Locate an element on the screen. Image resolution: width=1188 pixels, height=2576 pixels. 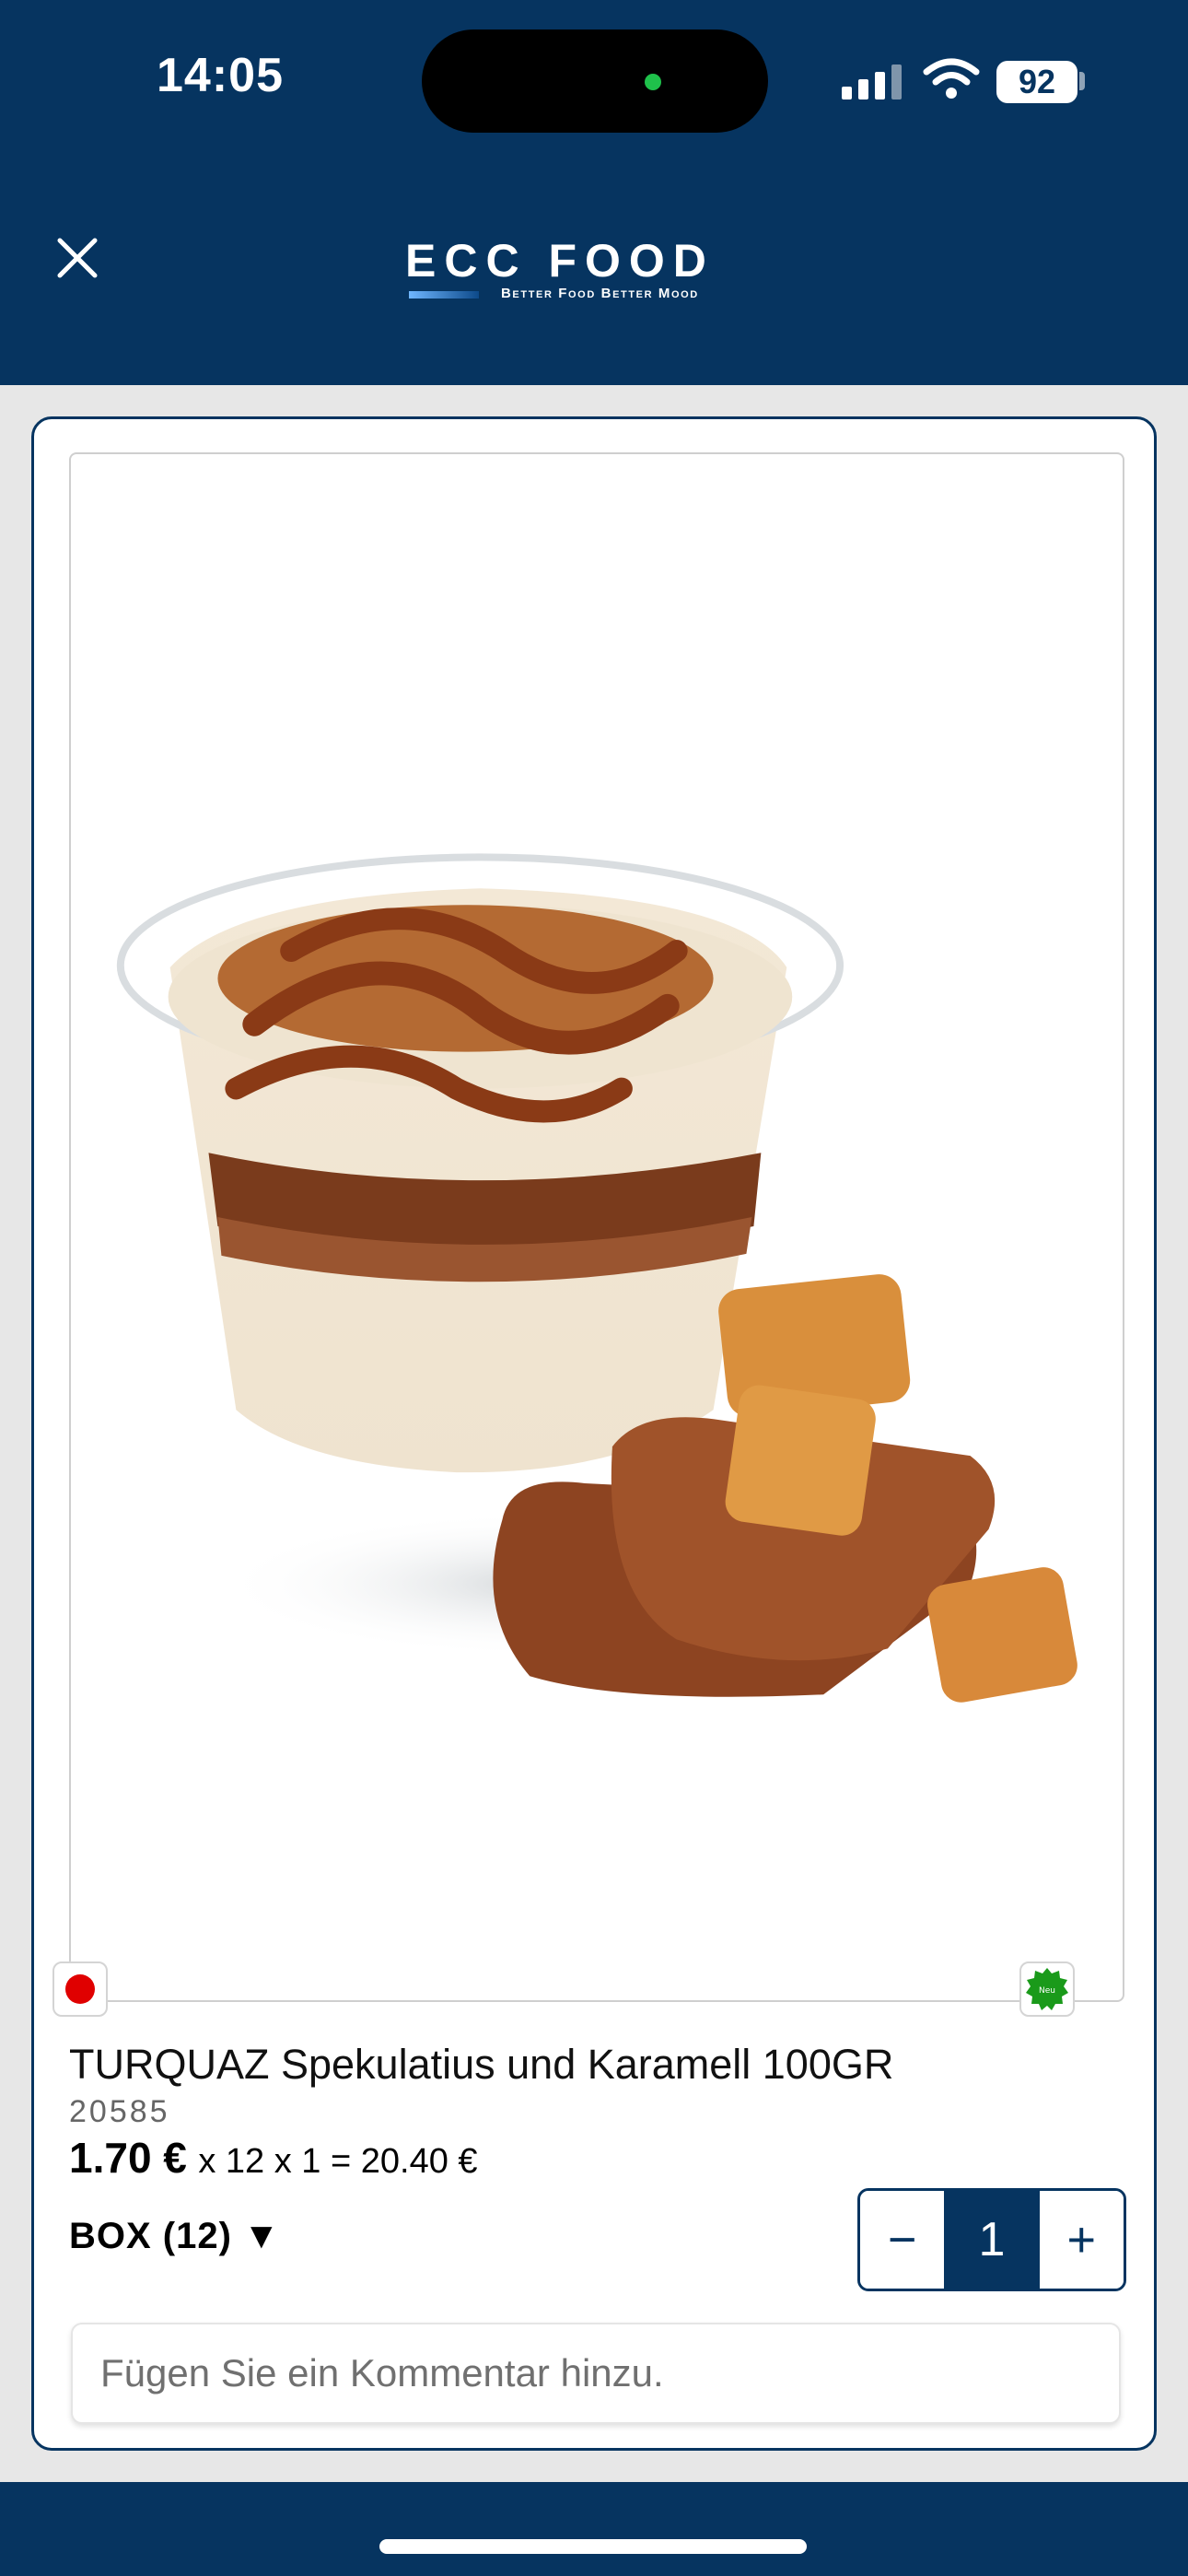
new-seal-icon: Neu is located at coordinates (1047, 1989).